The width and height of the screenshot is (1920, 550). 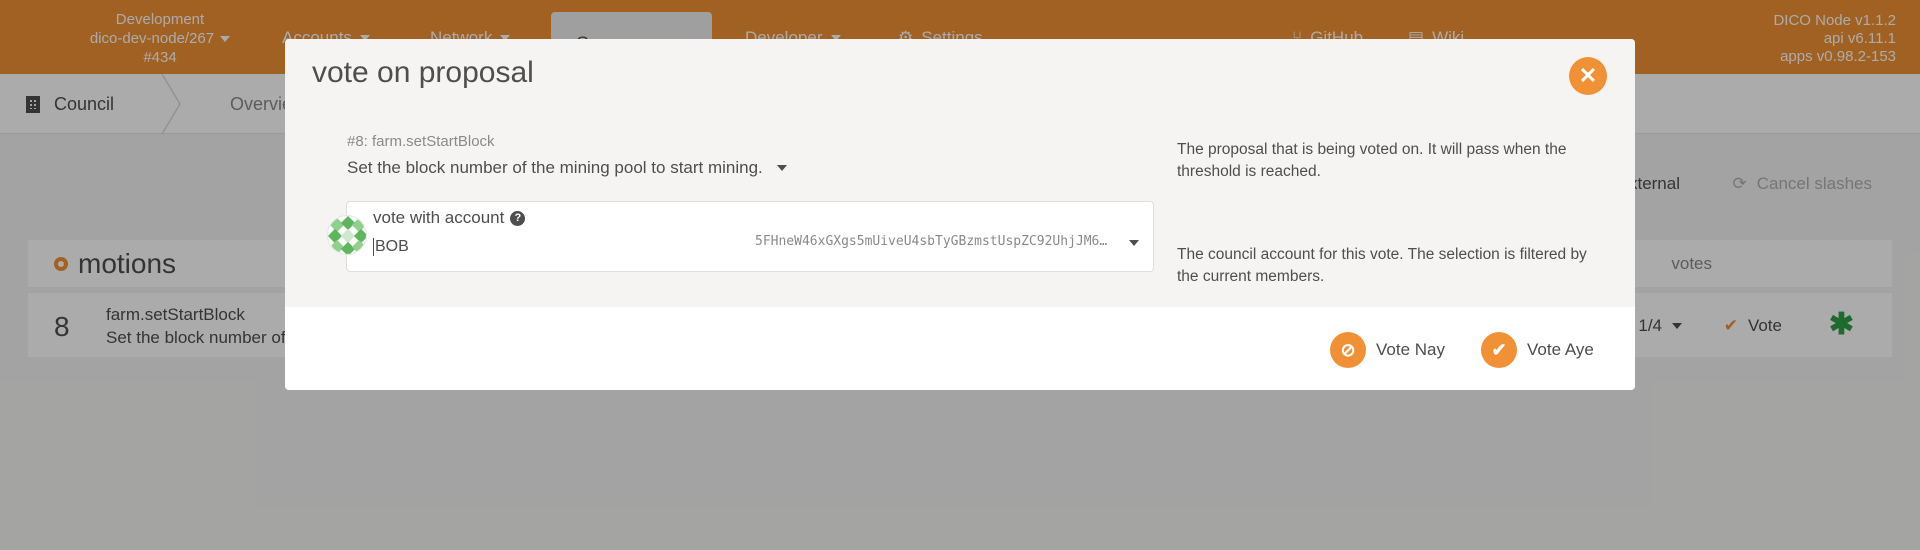 I want to click on close-button: ✕, so click(x=1588, y=76).